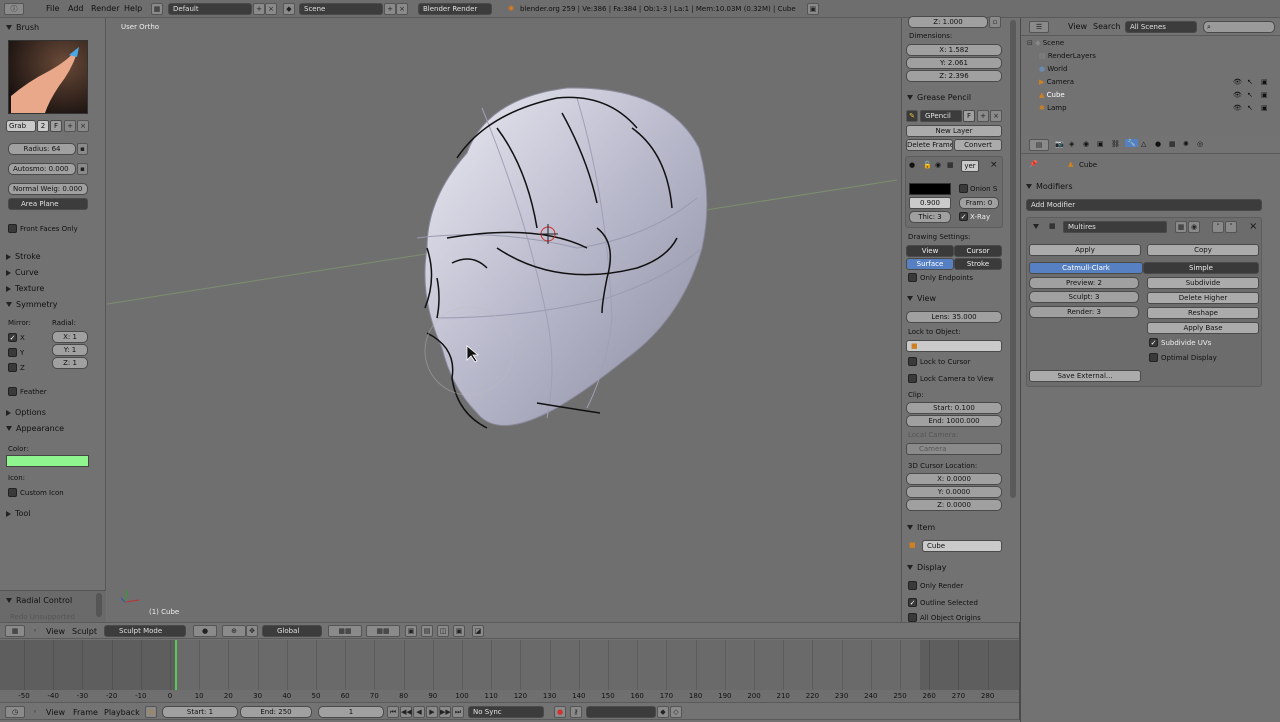 The image size is (1280, 722). Describe the element at coordinates (1056, 82) in the screenshot. I see `outliner-item-camera: ▶ Camera` at that location.